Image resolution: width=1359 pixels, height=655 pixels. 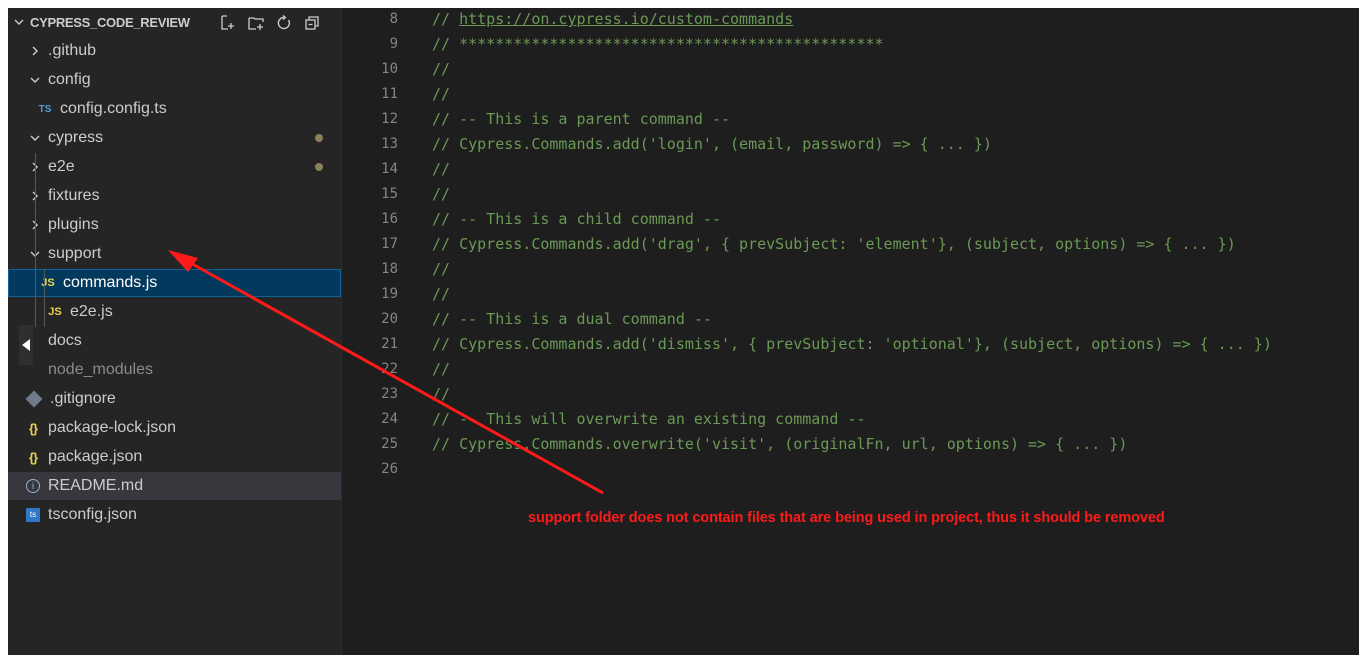 What do you see at coordinates (174, 254) in the screenshot?
I see `tree-folder-support: support` at bounding box center [174, 254].